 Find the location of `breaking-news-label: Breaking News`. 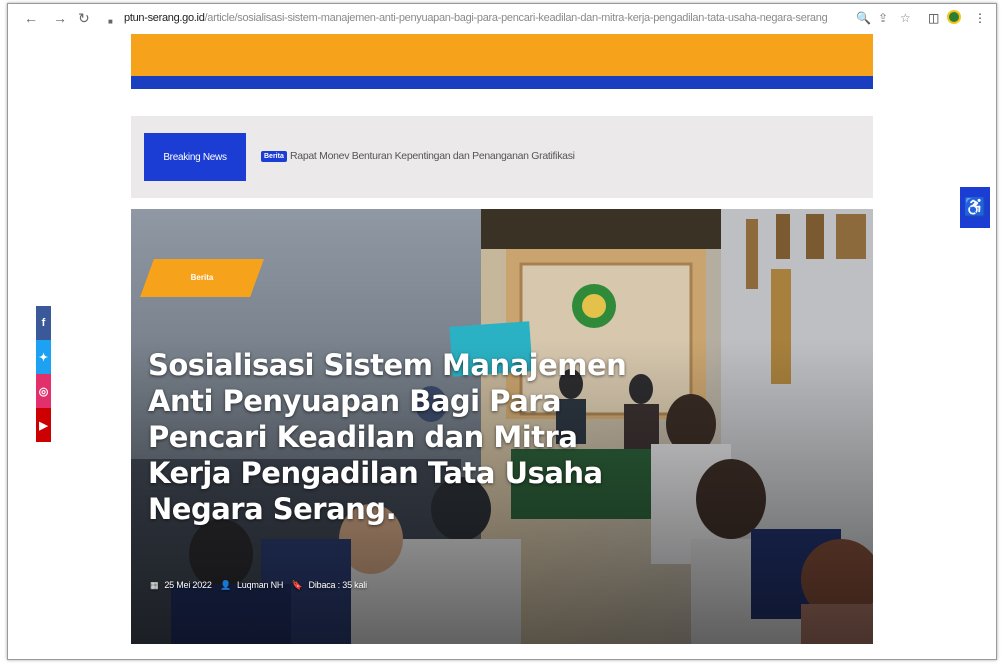

breaking-news-label: Breaking News is located at coordinates (195, 157).